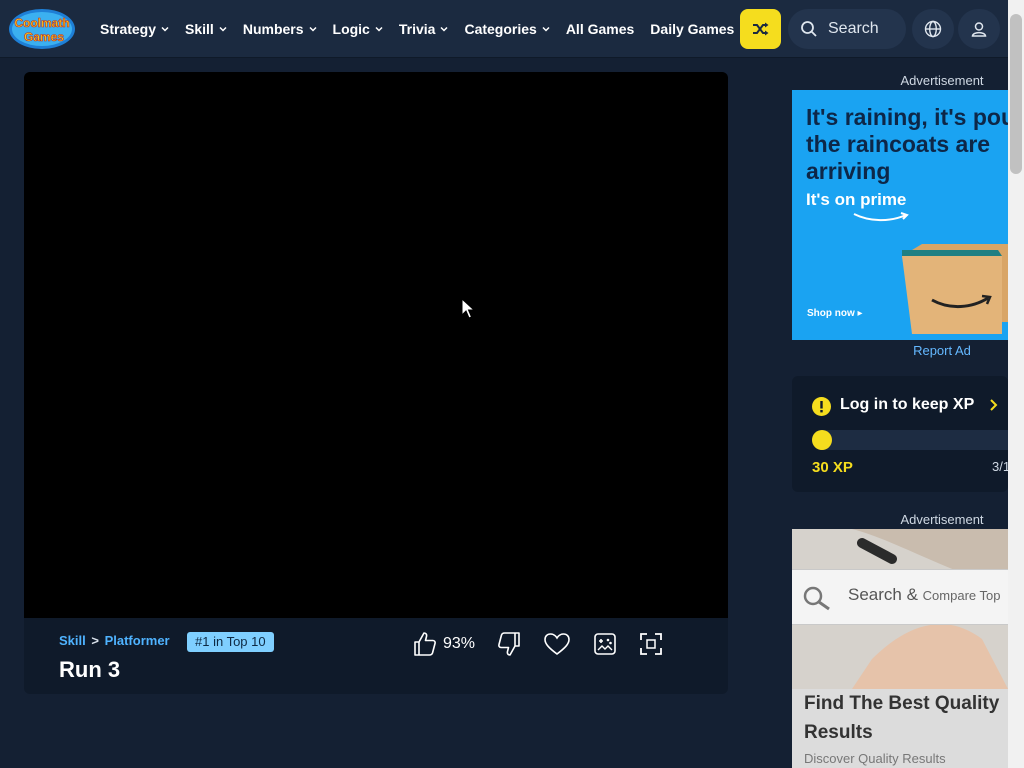 Image resolution: width=1024 pixels, height=768 pixels. Describe the element at coordinates (500, 29) in the screenshot. I see `nav-label: Categories` at that location.